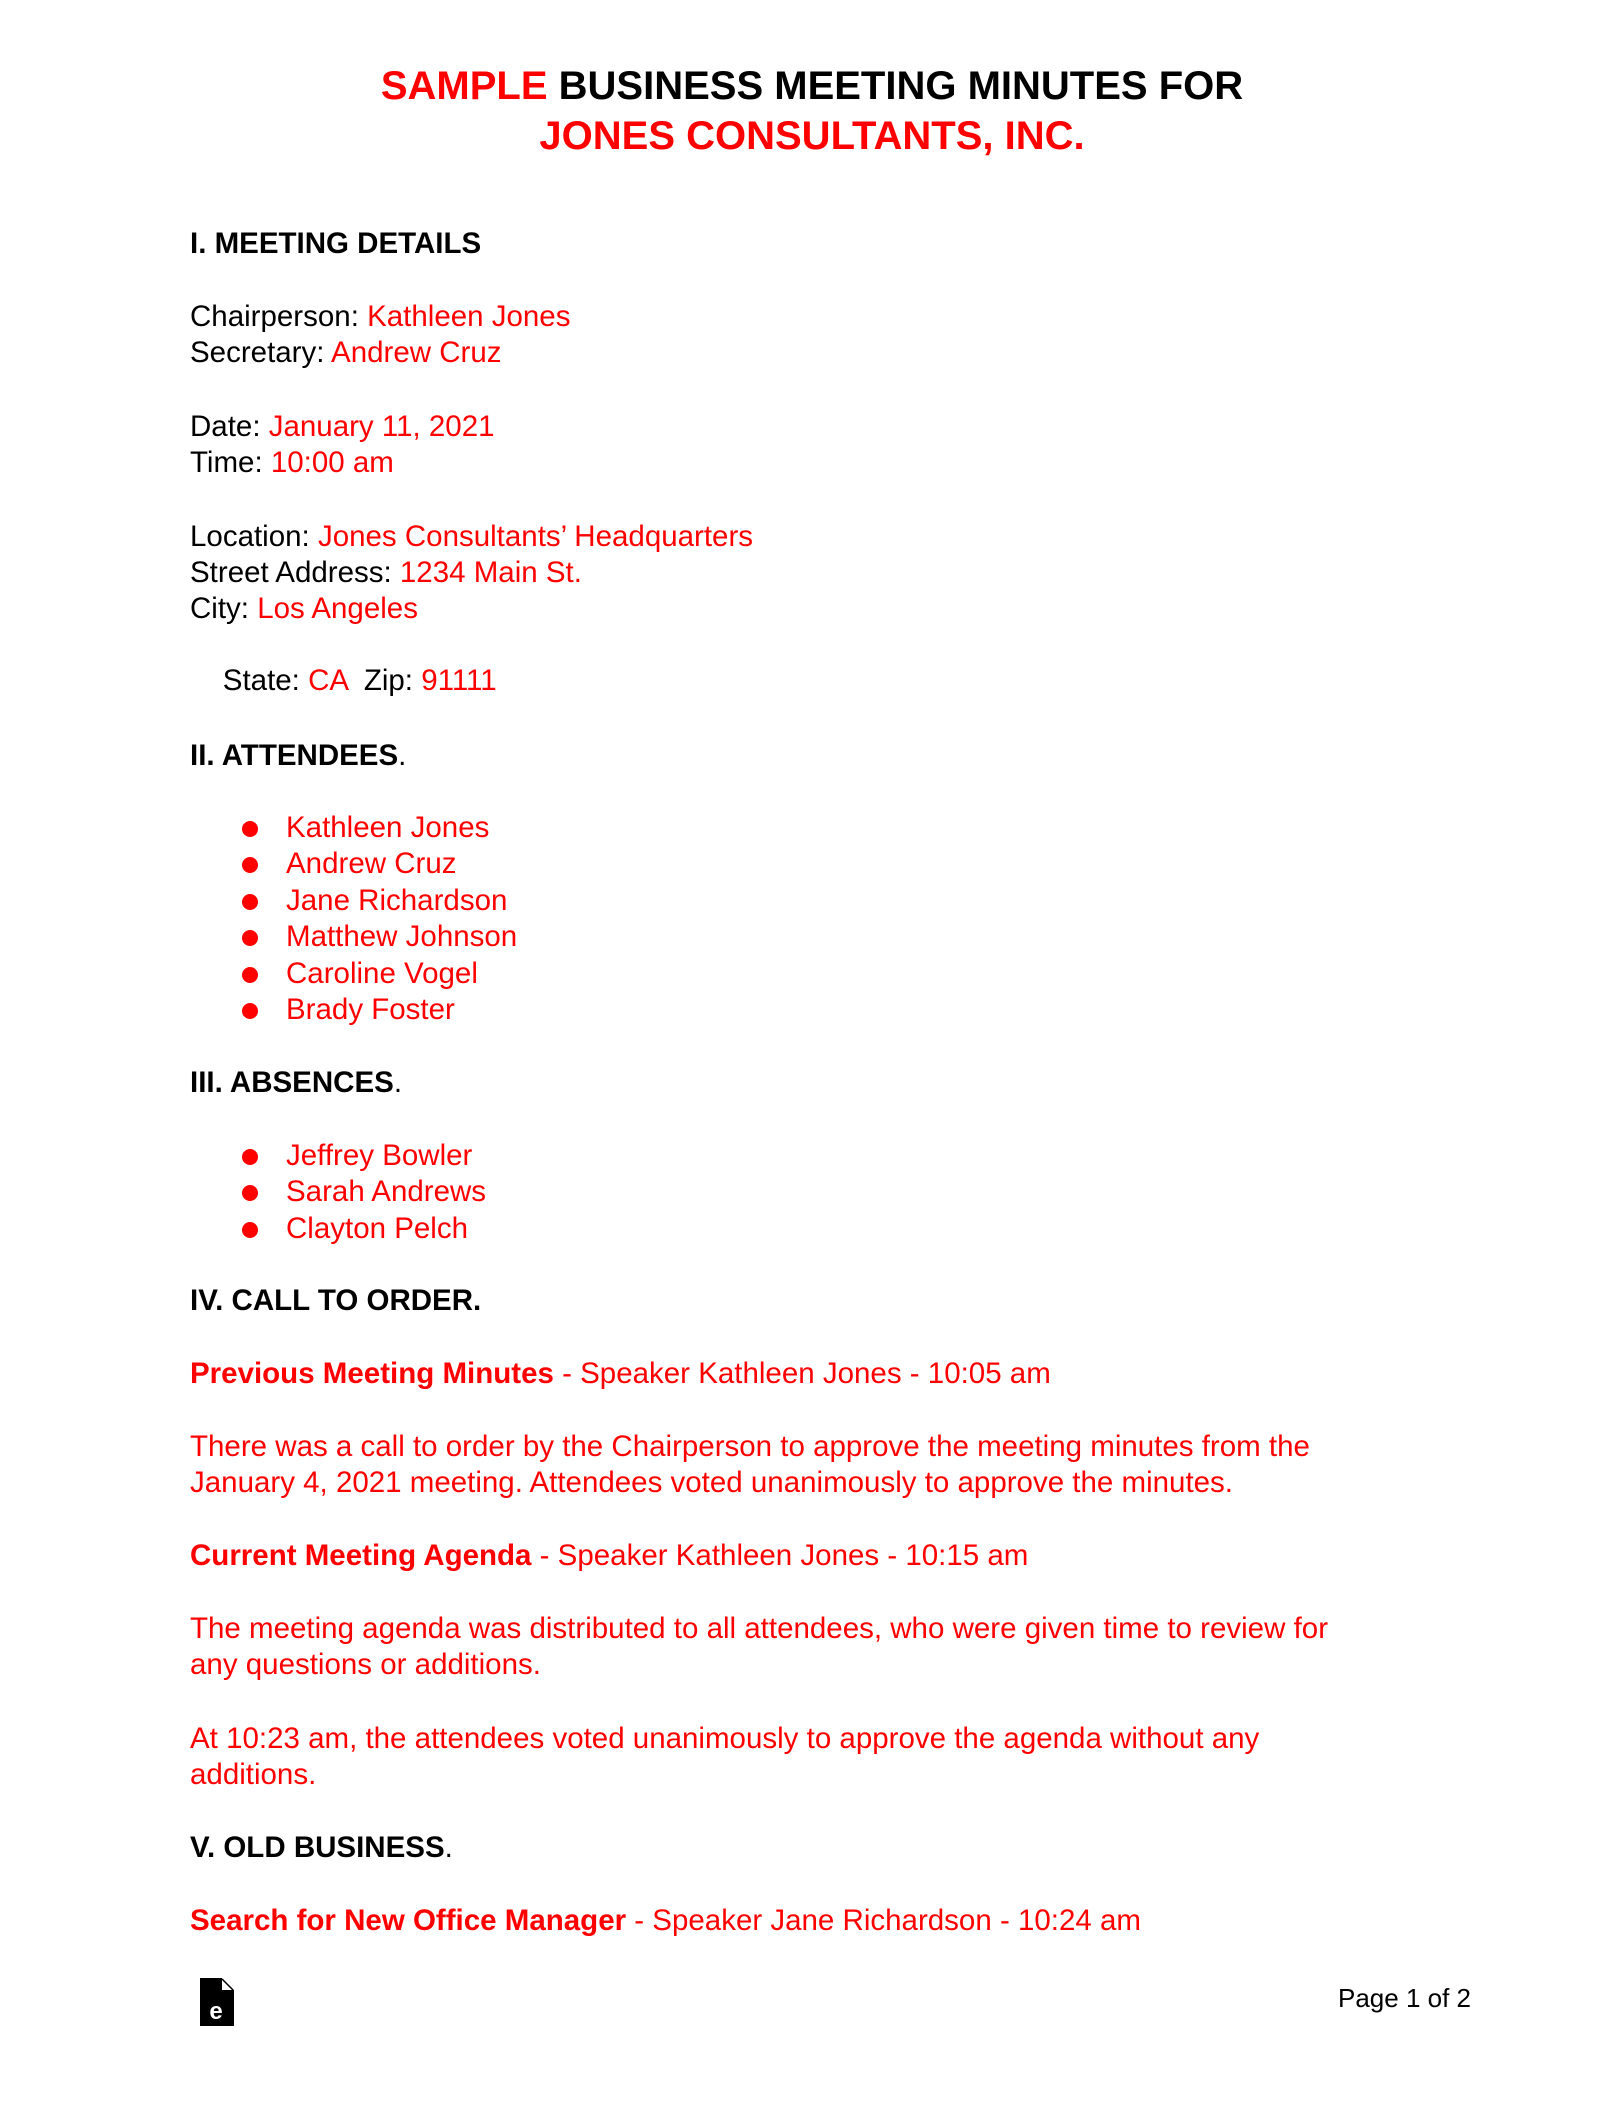 The width and height of the screenshot is (1624, 2101). Describe the element at coordinates (402, 936) in the screenshot. I see `attendee-name: Matthew Johnson` at that location.